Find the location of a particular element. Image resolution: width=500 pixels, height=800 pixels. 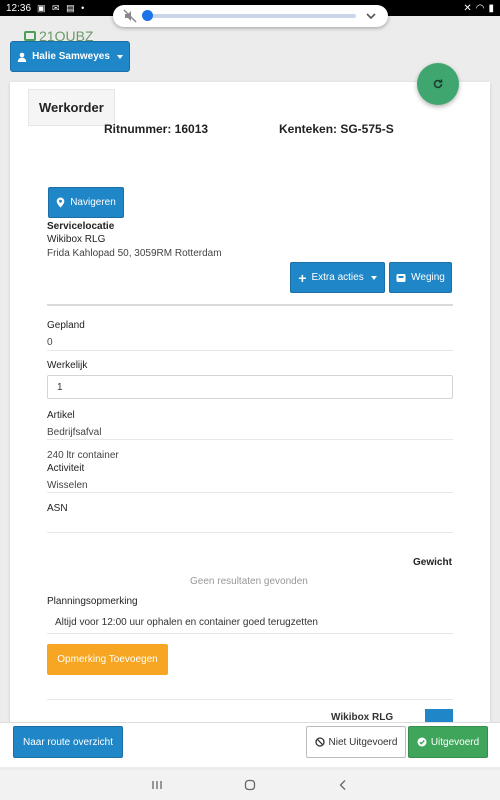

gepland-value: 0 is located at coordinates (50, 342).